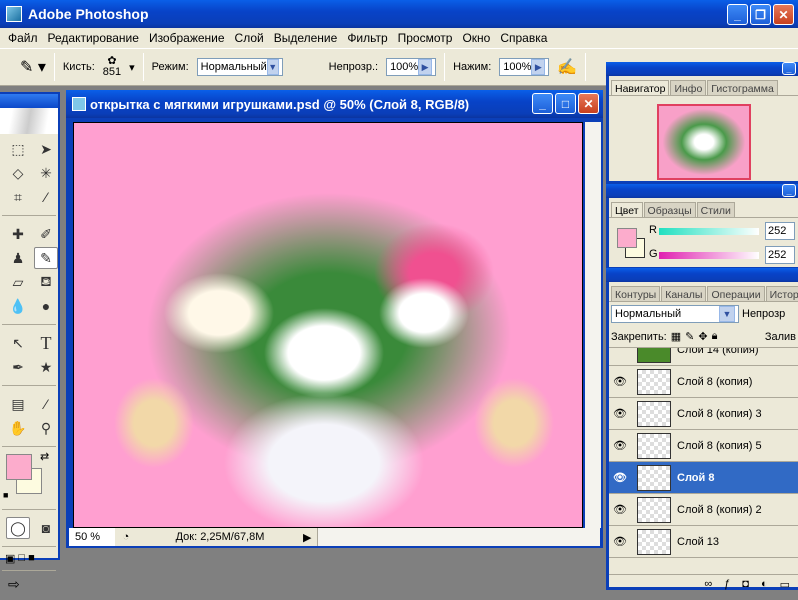  What do you see at coordinates (593, 325) in the screenshot?
I see `vertical-scrollbar` at bounding box center [593, 325].